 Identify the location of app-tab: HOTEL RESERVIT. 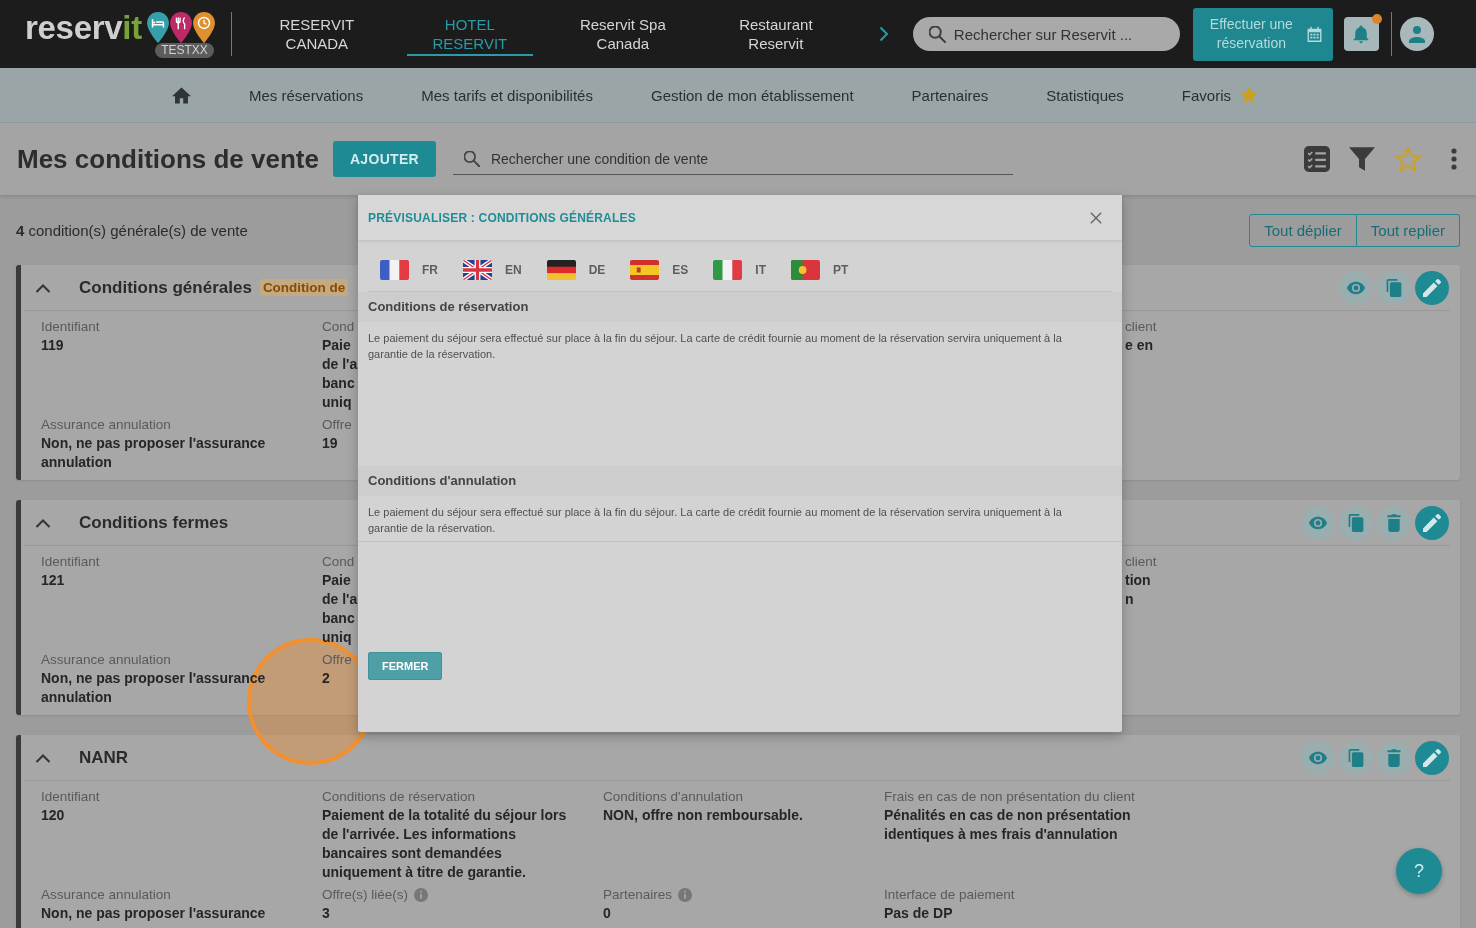
(469, 34).